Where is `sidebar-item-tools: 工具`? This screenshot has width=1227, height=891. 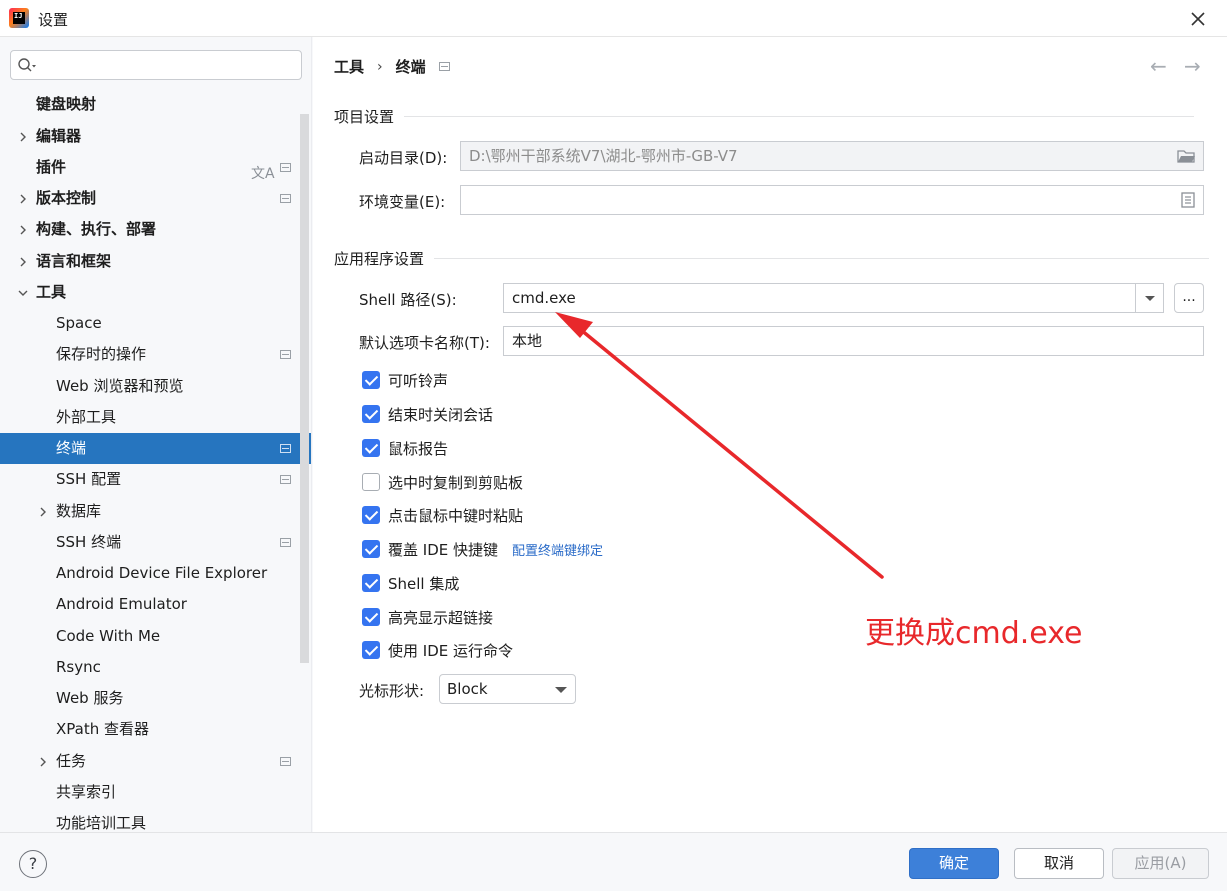
sidebar-item-tools: 工具 is located at coordinates (155, 292).